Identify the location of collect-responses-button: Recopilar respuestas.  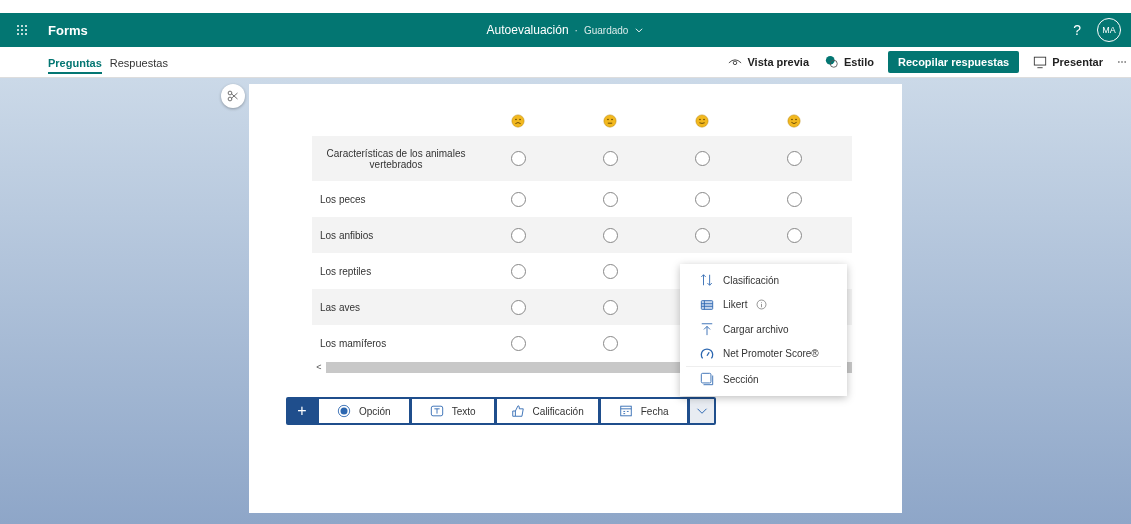
(953, 62).